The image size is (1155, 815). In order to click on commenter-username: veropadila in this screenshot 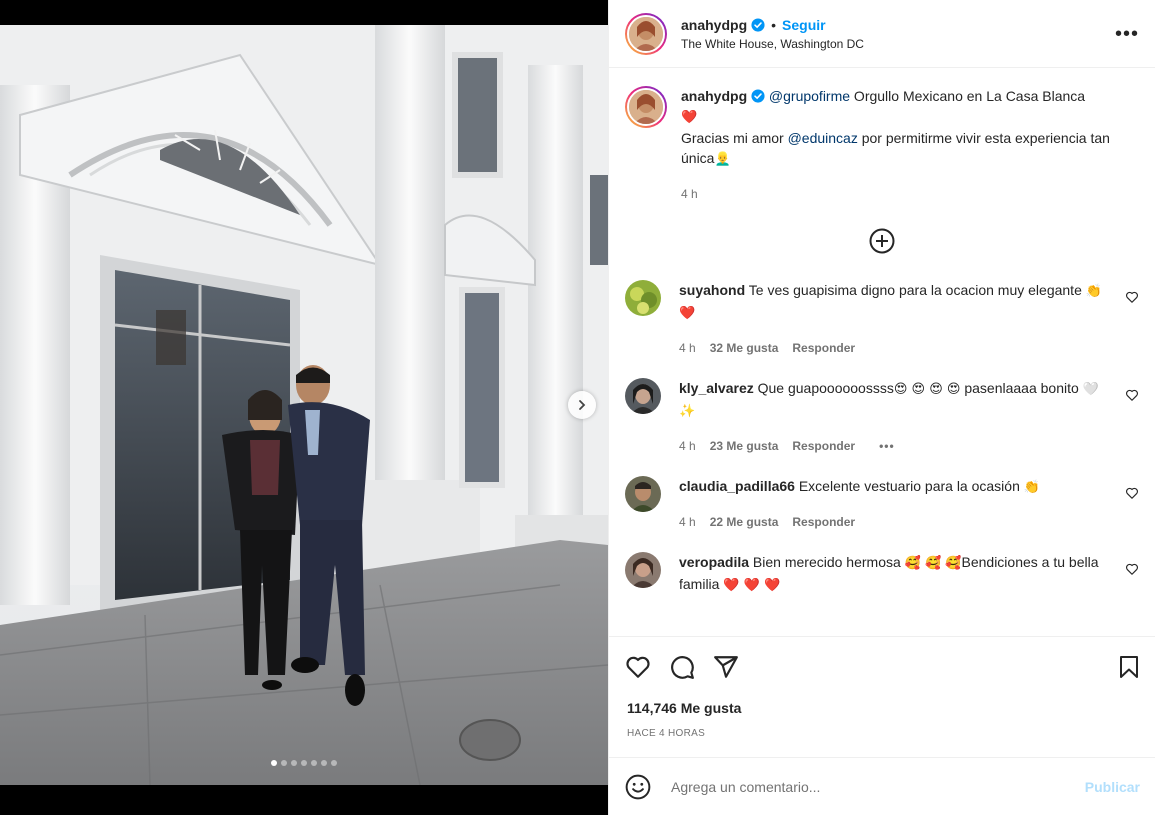, I will do `click(714, 562)`.